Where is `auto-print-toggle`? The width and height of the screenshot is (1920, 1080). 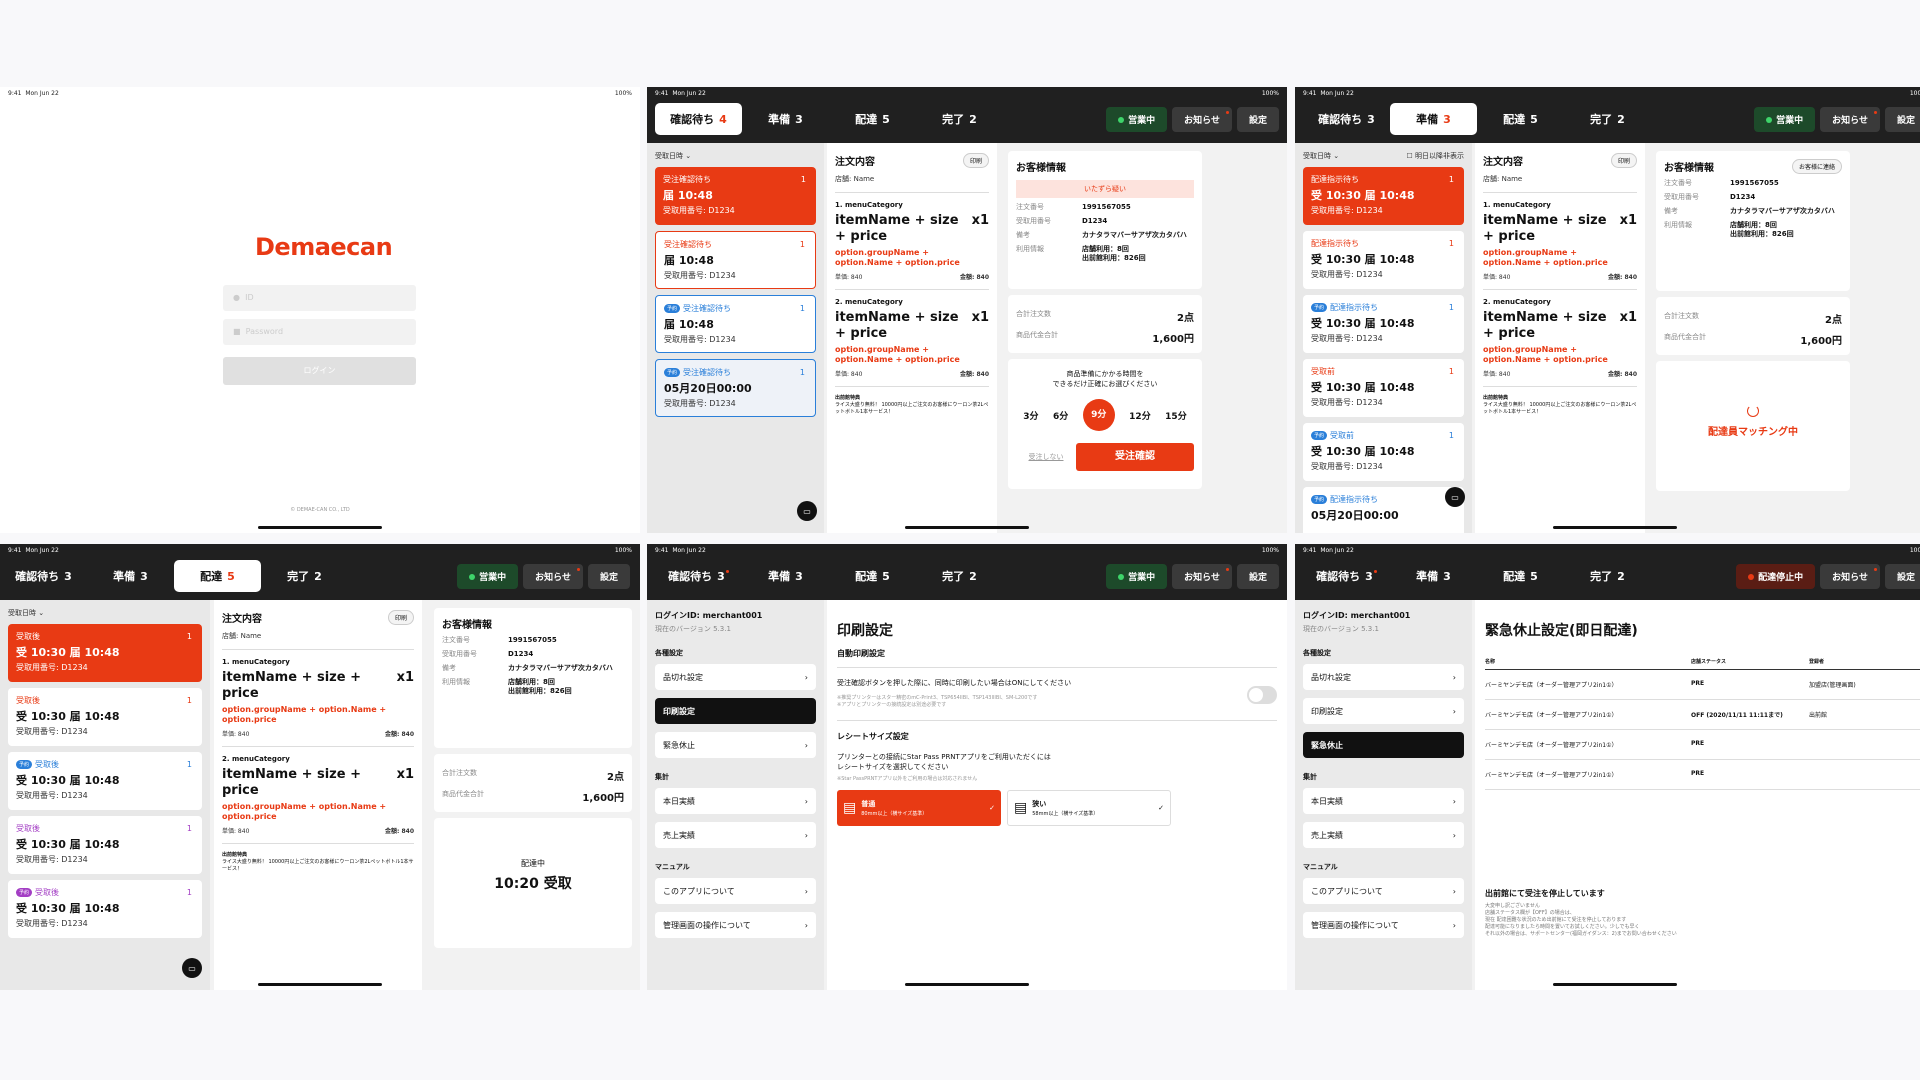
auto-print-toggle is located at coordinates (1262, 695).